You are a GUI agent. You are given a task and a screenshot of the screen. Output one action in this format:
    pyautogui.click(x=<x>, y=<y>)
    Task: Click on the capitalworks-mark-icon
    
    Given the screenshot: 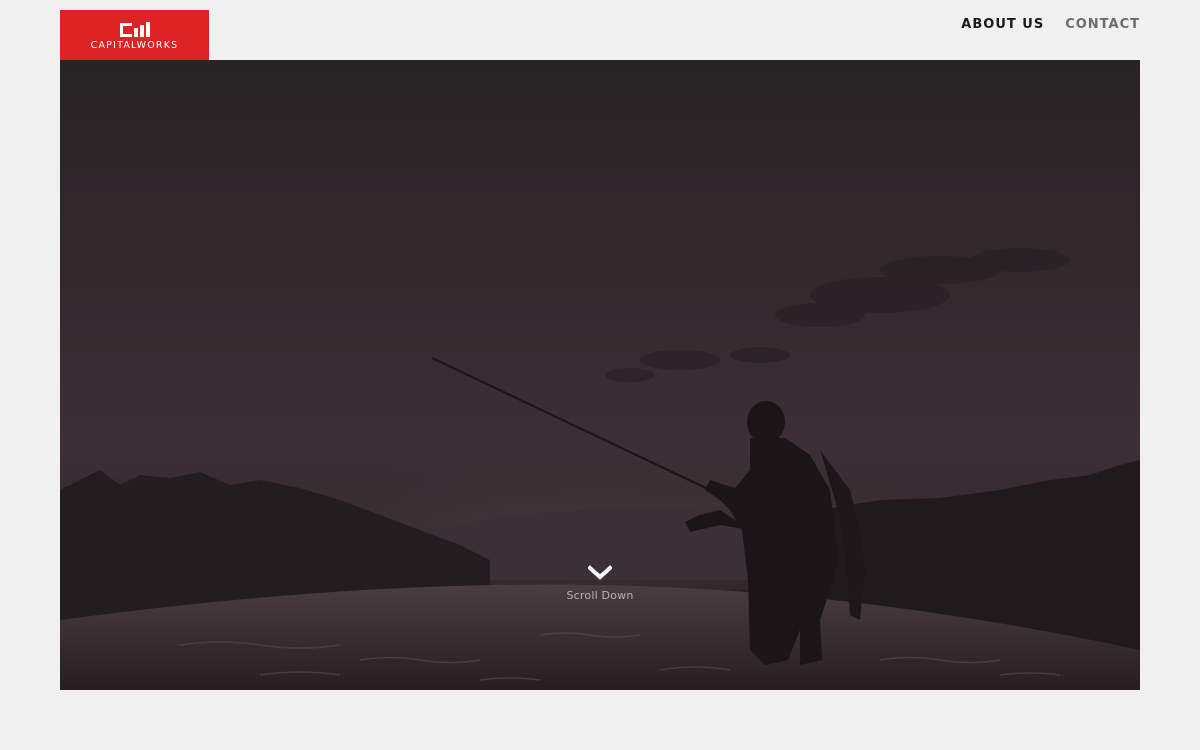 What is the action you would take?
    pyautogui.click(x=134, y=29)
    